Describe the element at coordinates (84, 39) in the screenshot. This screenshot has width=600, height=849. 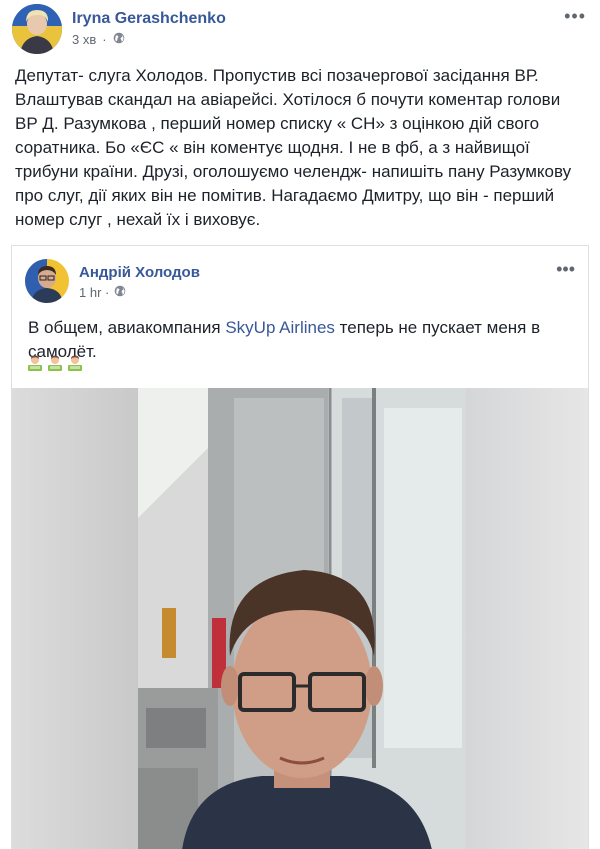
I see `post-time: 3 хв` at that location.